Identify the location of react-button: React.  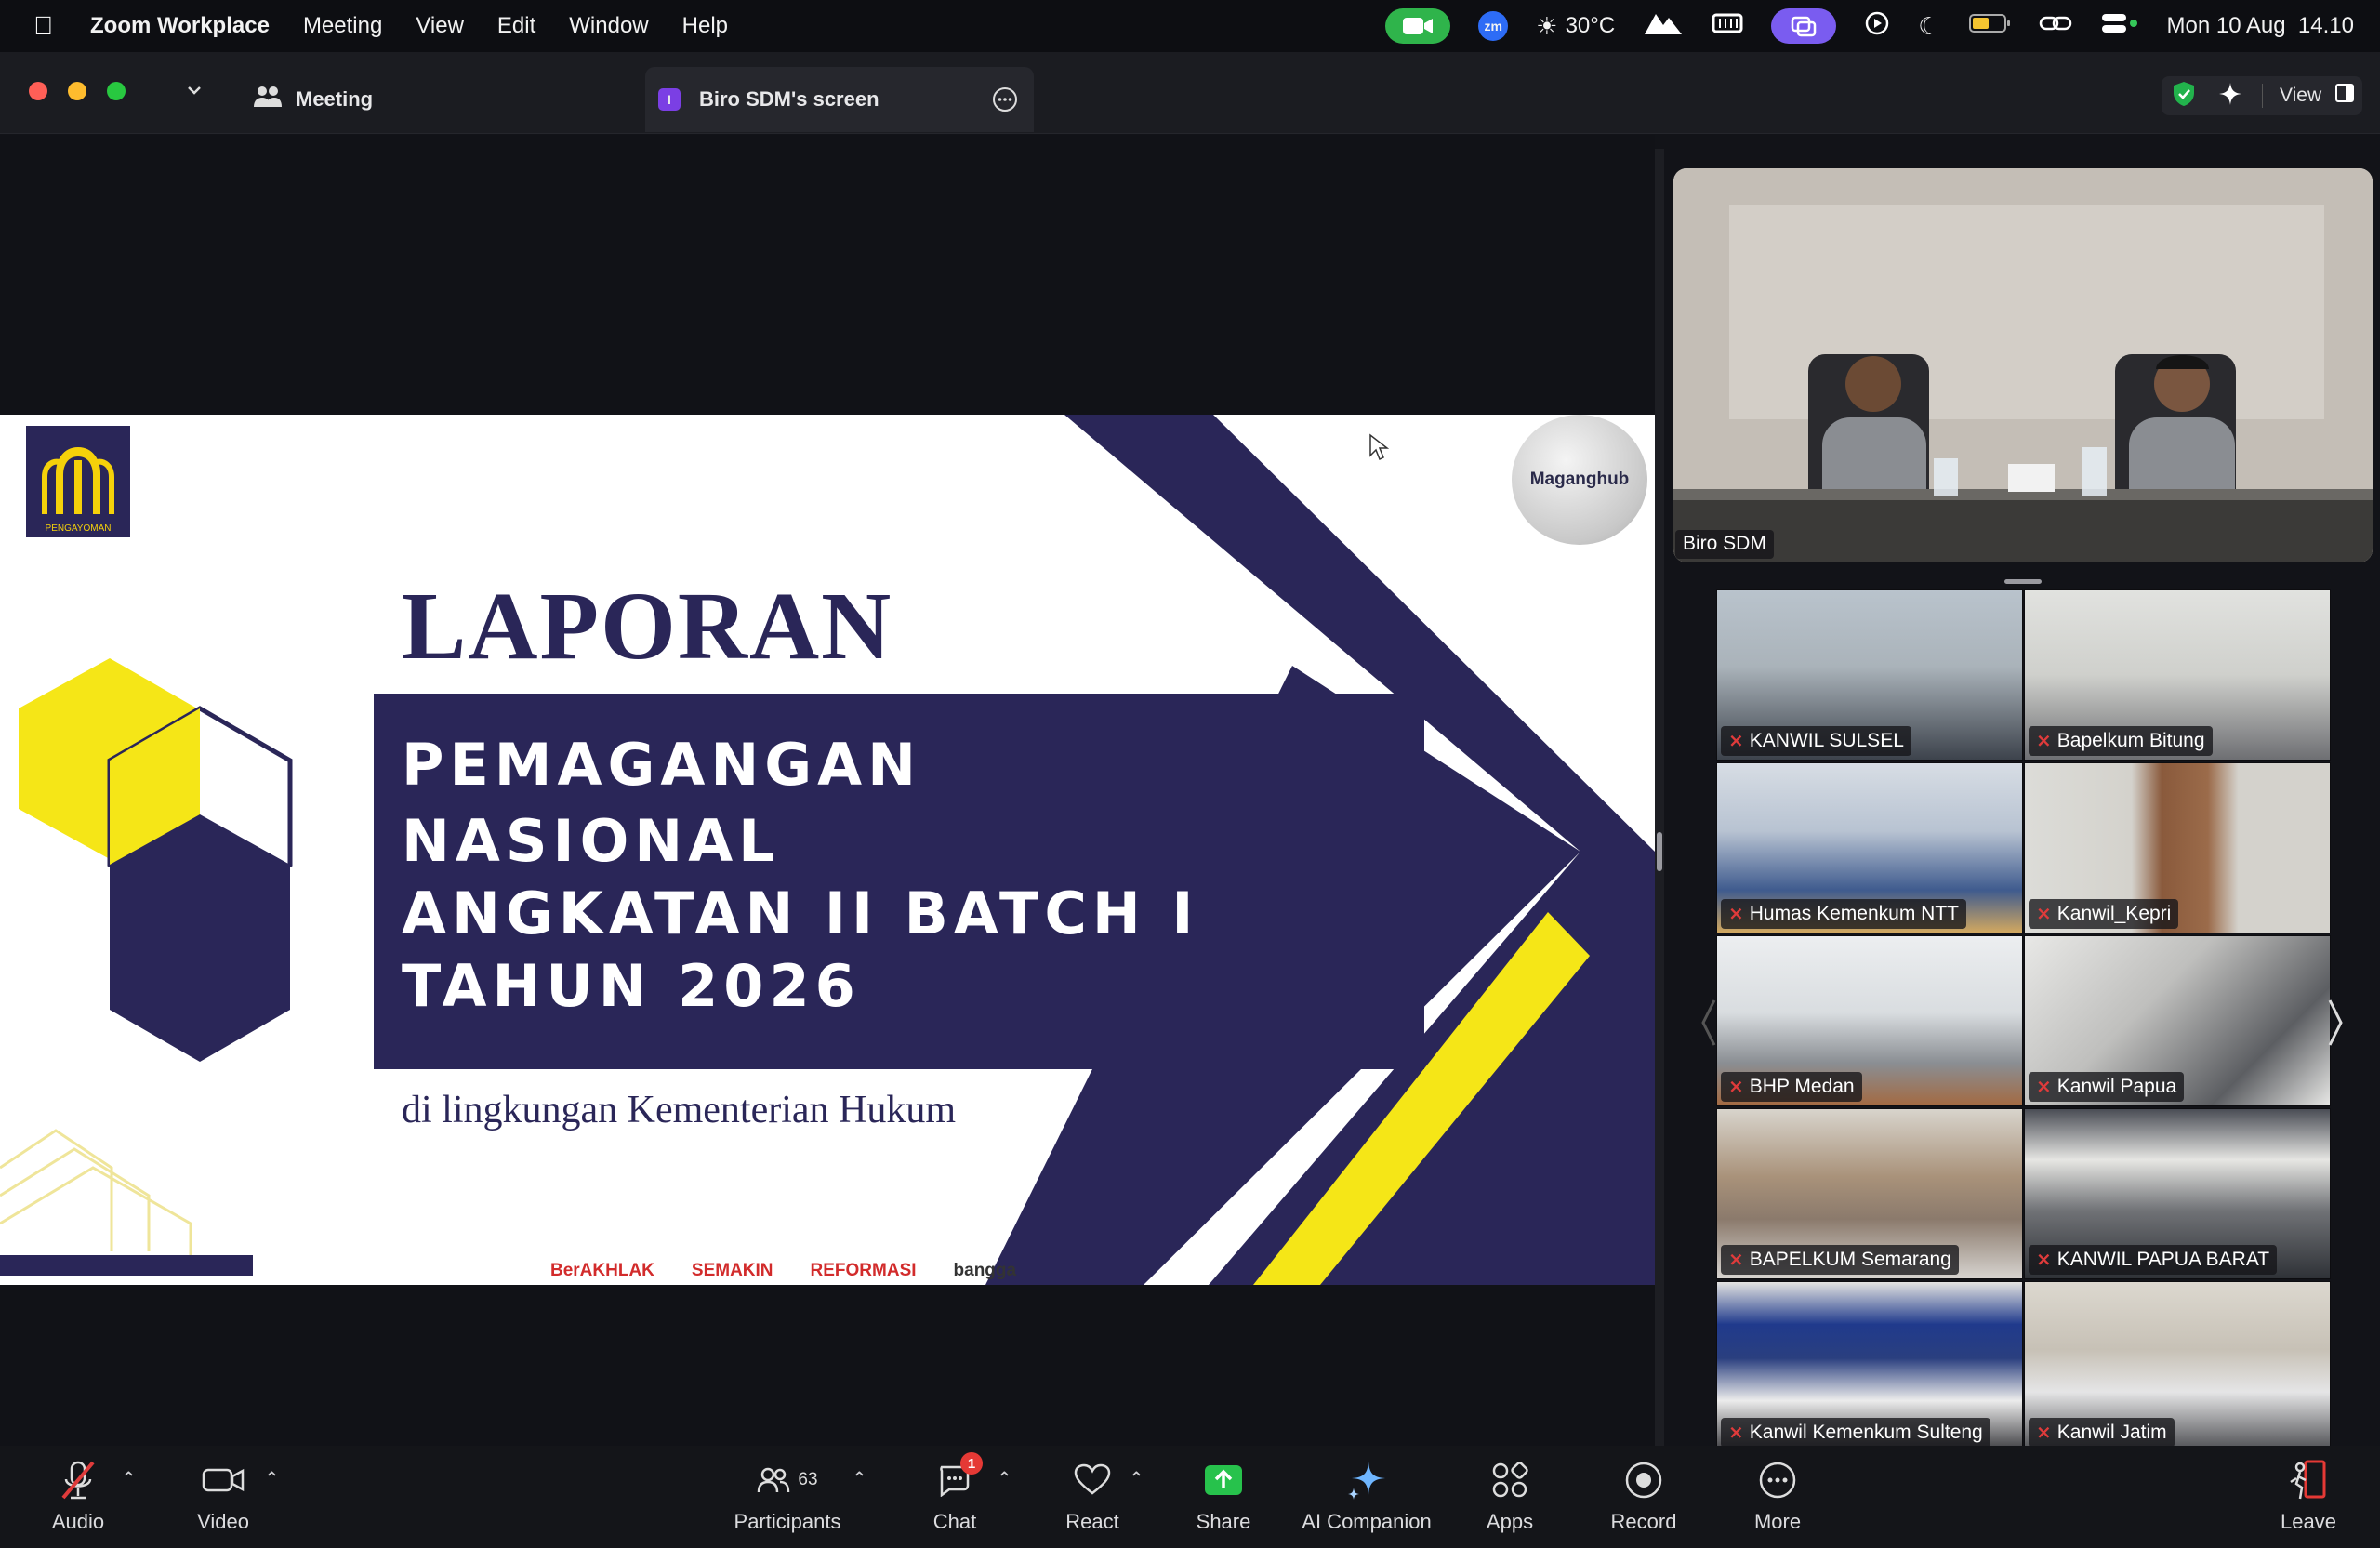
(1092, 1496).